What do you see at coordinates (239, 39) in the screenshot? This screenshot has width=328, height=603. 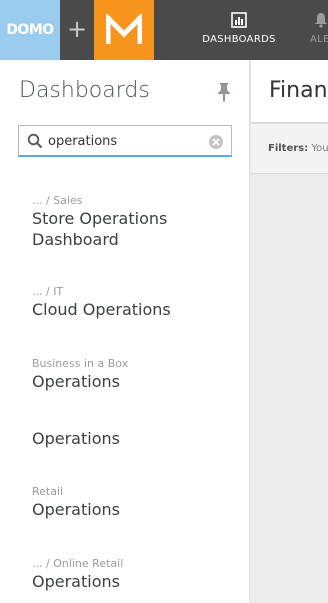 I see `nav-dashboards-label: DASHBOARDS` at bounding box center [239, 39].